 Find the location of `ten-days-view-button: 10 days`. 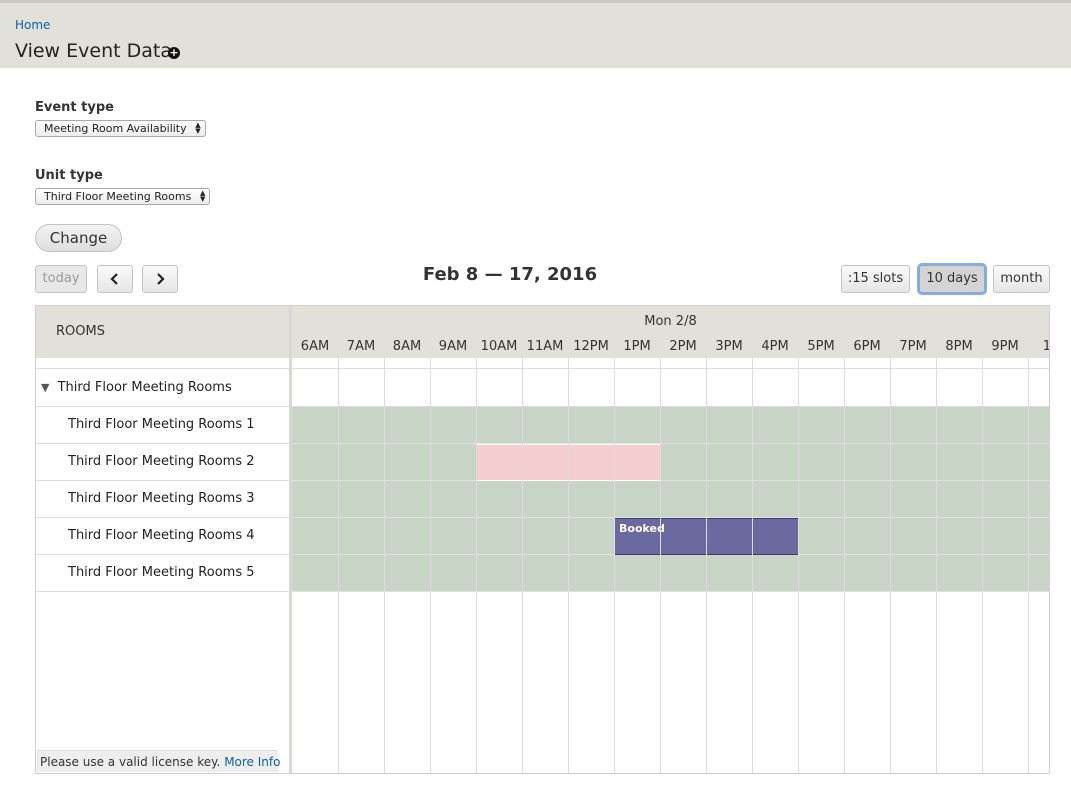

ten-days-view-button: 10 days is located at coordinates (952, 279).